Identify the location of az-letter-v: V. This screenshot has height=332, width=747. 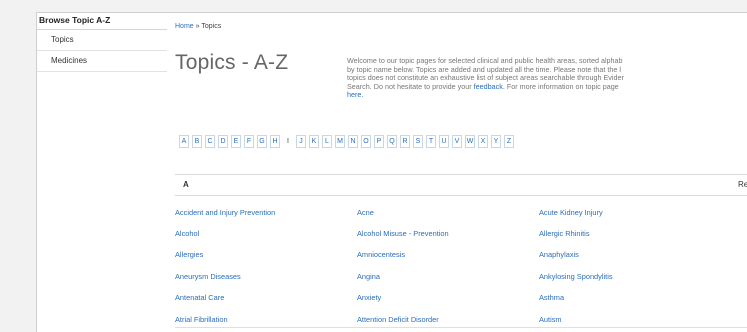
(457, 141).